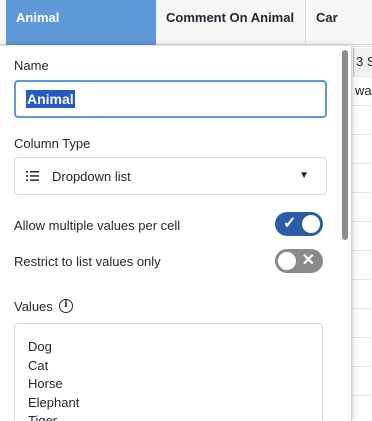 This screenshot has height=421, width=372. Describe the element at coordinates (66, 306) in the screenshot. I see `info-icon: i` at that location.